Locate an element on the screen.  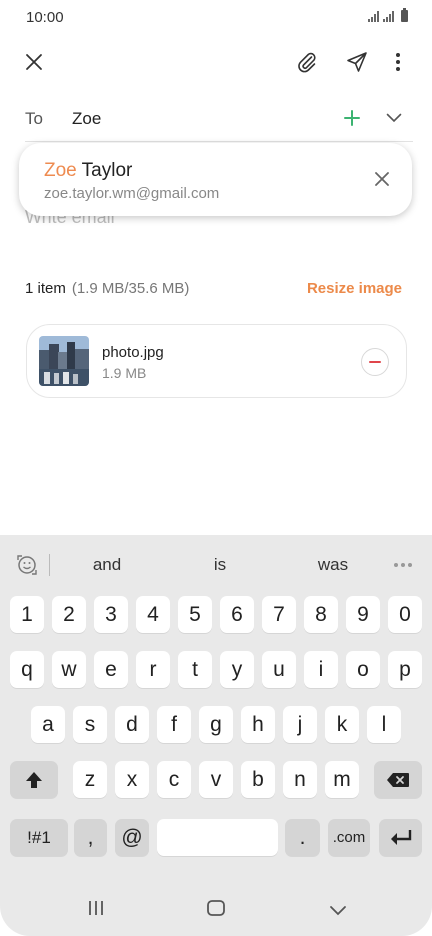
key-b: b is located at coordinates (258, 779).